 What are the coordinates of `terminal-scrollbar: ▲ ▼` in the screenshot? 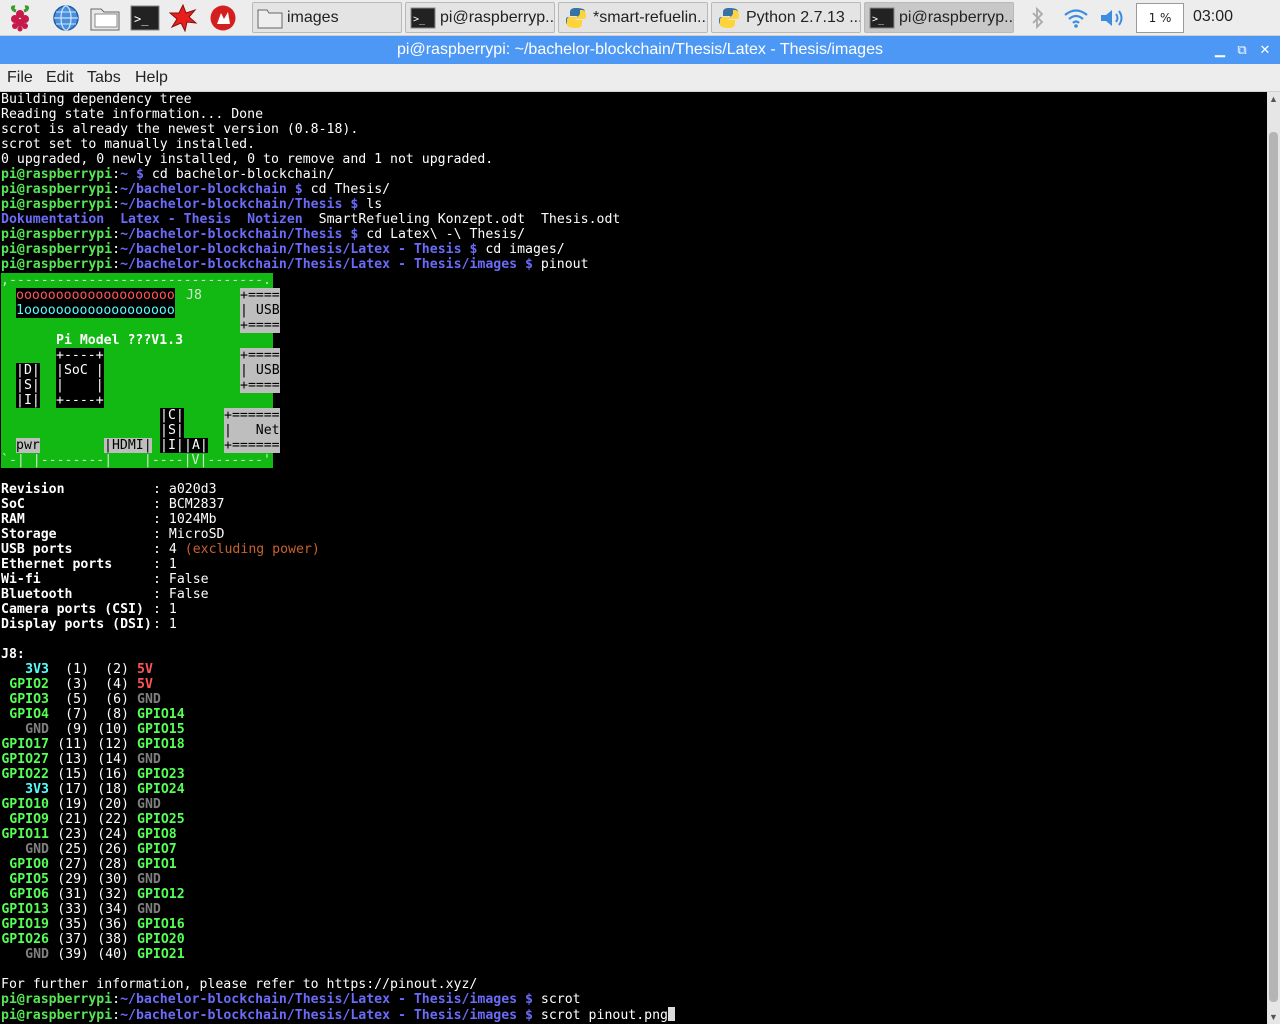 It's located at (1273, 558).